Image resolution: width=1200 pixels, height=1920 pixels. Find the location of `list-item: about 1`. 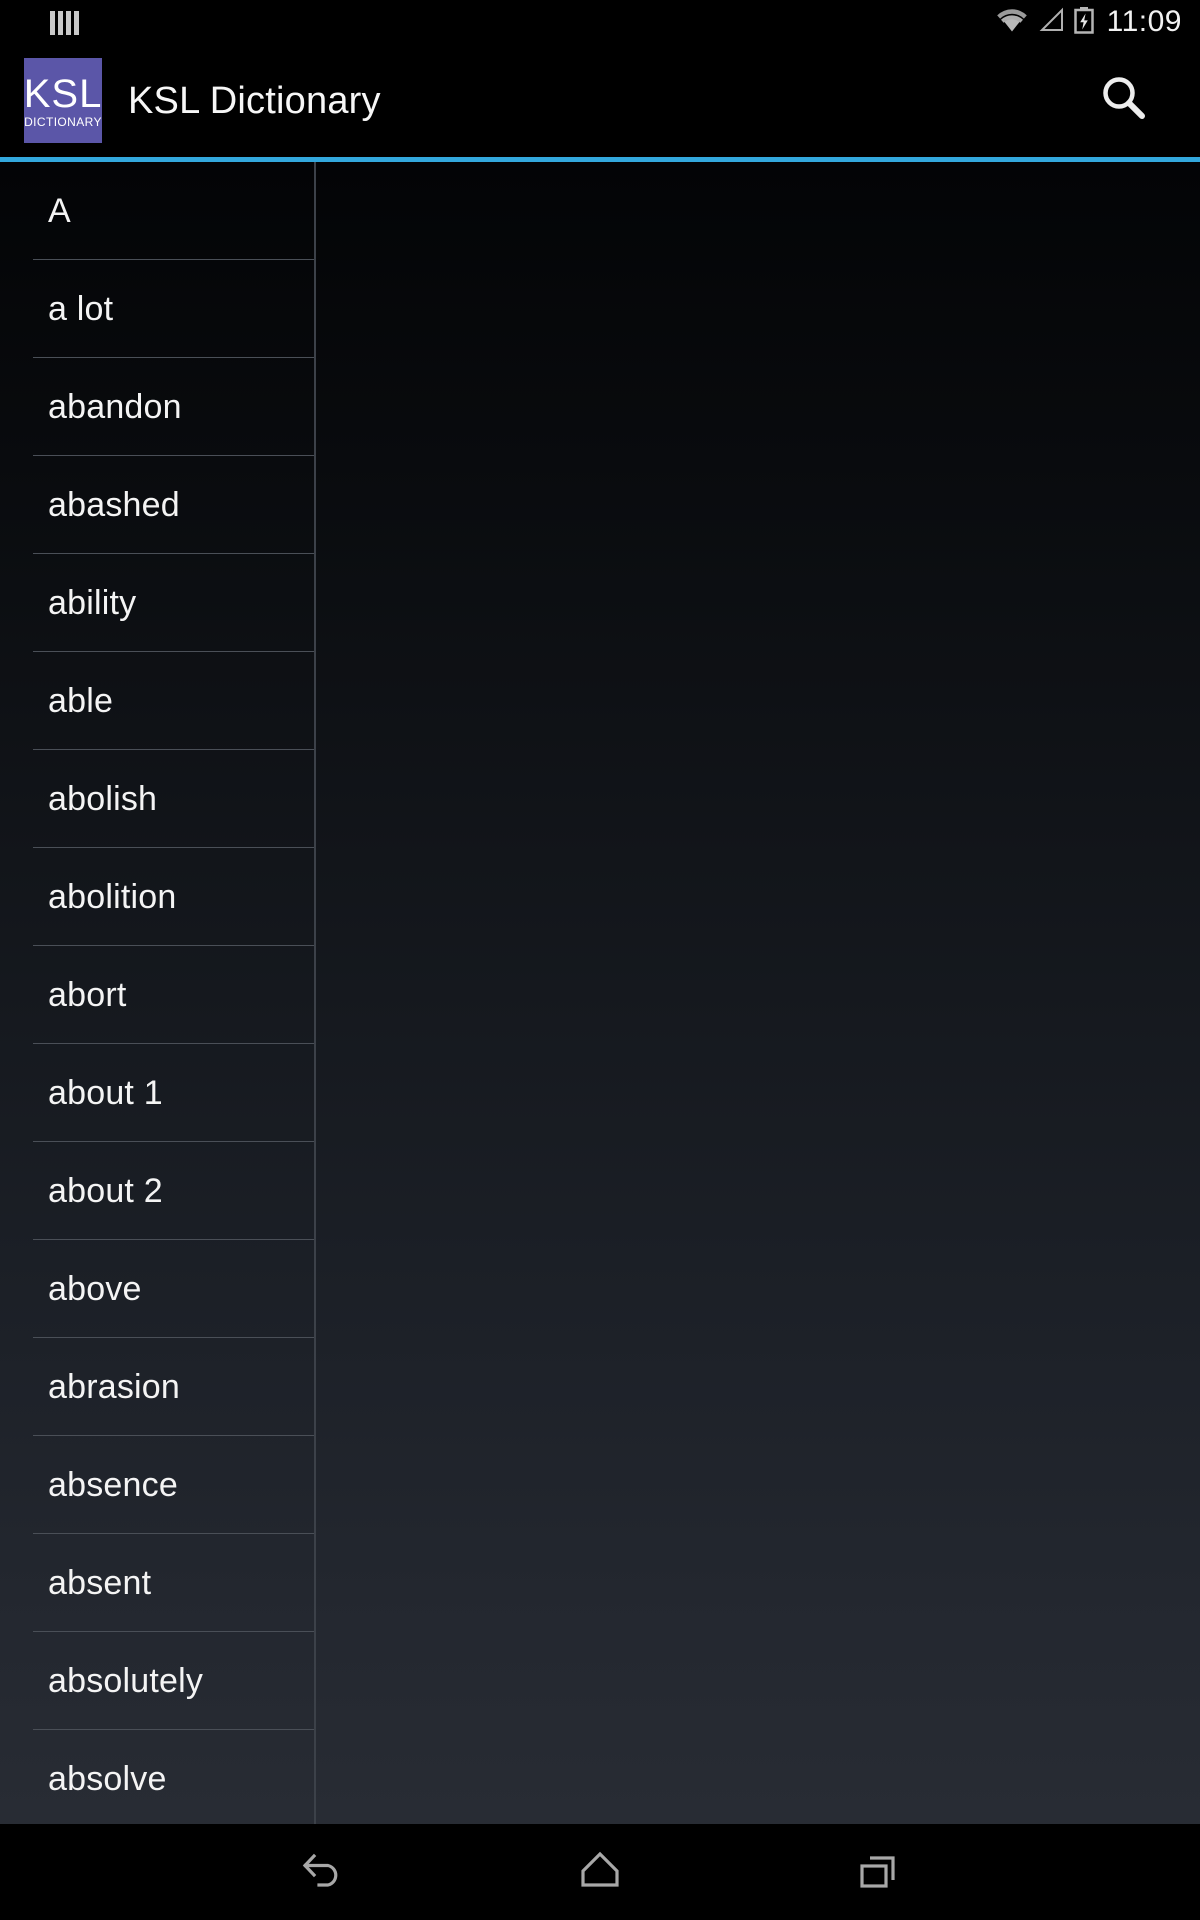

list-item: about 1 is located at coordinates (157, 1093).